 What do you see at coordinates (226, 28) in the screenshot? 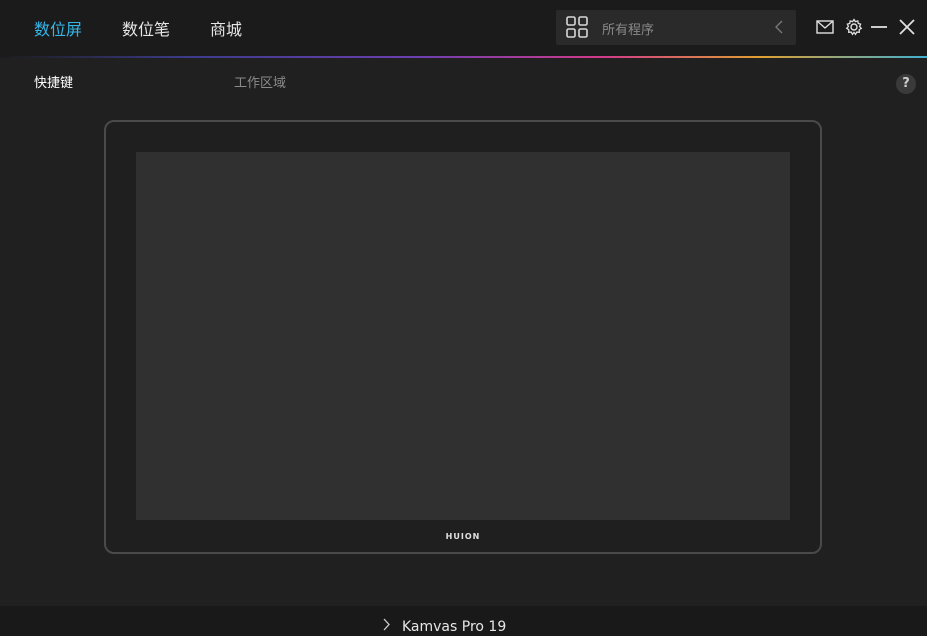
I see `tab-store: 商城` at bounding box center [226, 28].